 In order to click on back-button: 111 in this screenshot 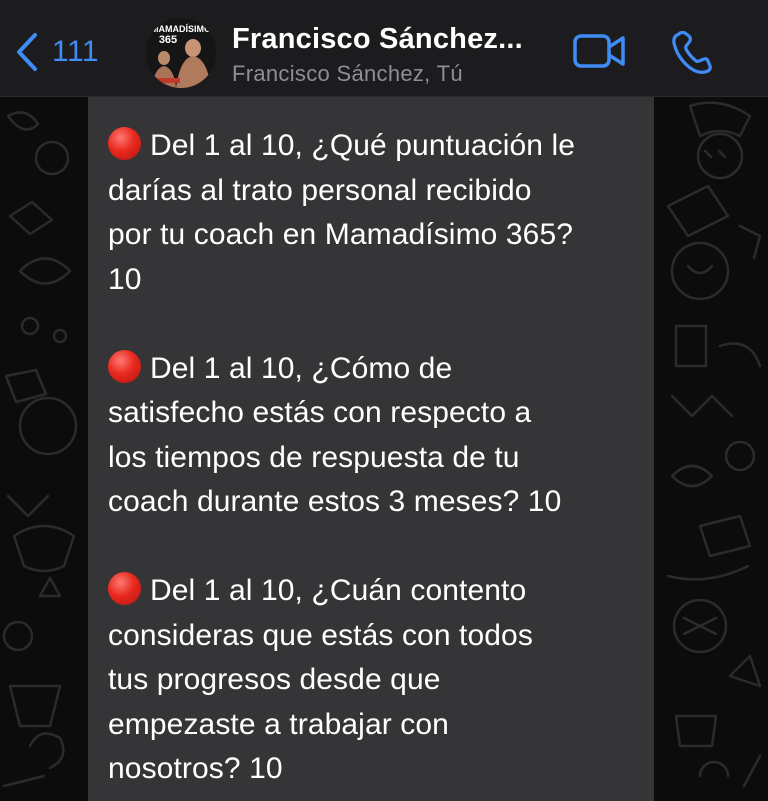, I will do `click(56, 52)`.